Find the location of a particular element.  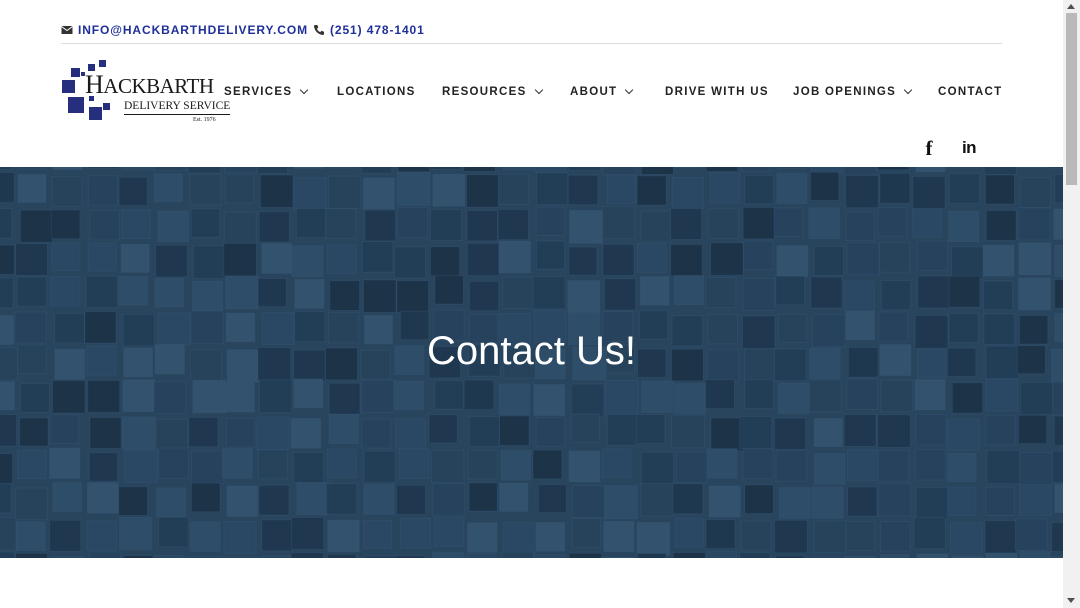

scroll-up-arrow-icon is located at coordinates (1071, 6).